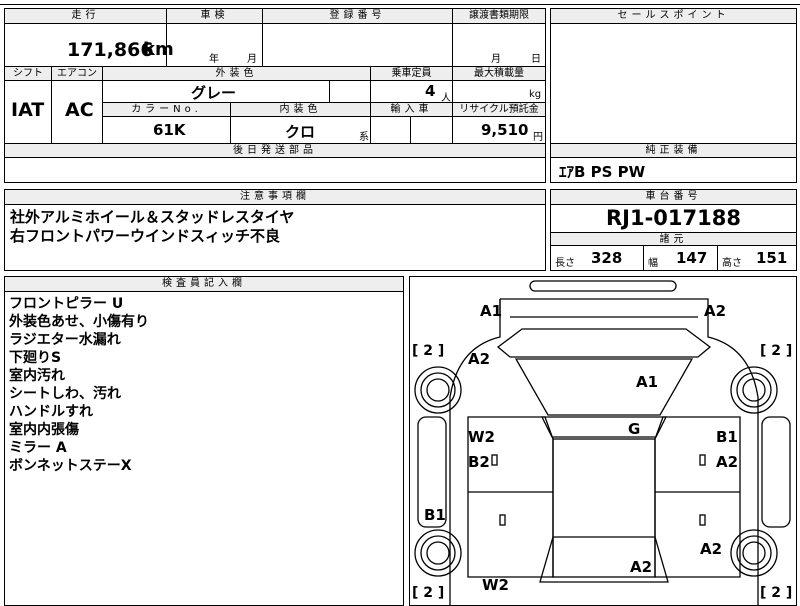  What do you see at coordinates (412, 110) in the screenshot?
I see `import-header: 輸入車` at bounding box center [412, 110].